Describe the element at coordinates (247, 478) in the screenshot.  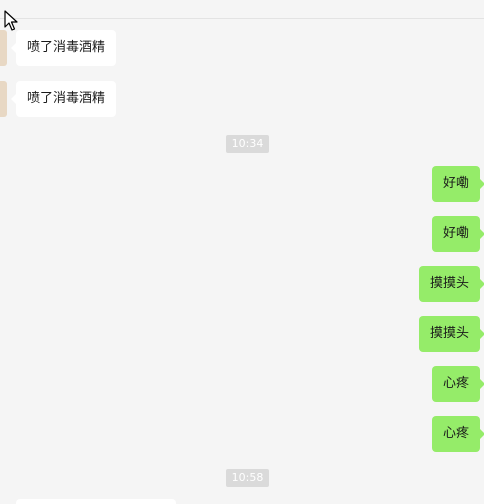
I see `timestamp: 10:58` at that location.